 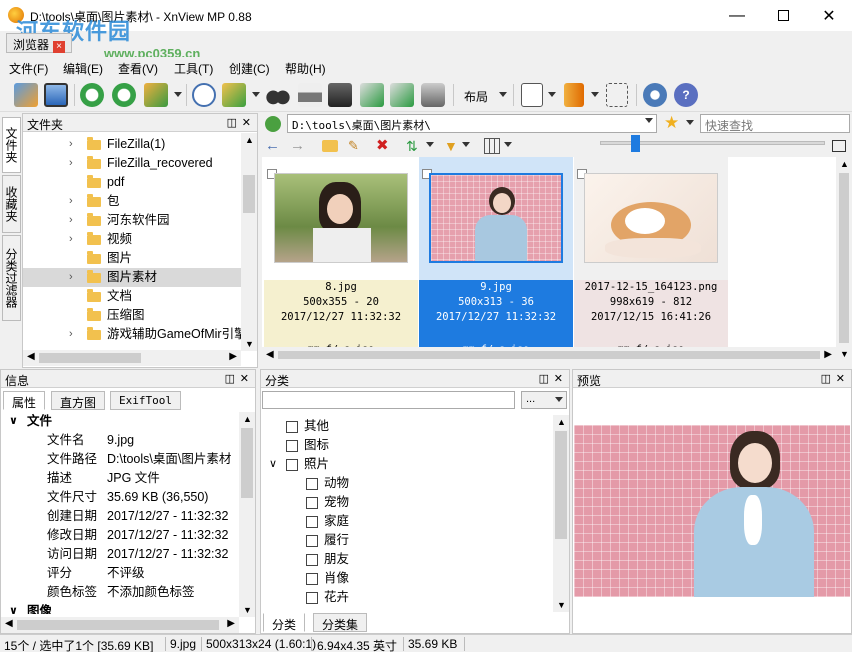 What do you see at coordinates (476, 96) in the screenshot?
I see `layout-button: 布局` at bounding box center [476, 96].